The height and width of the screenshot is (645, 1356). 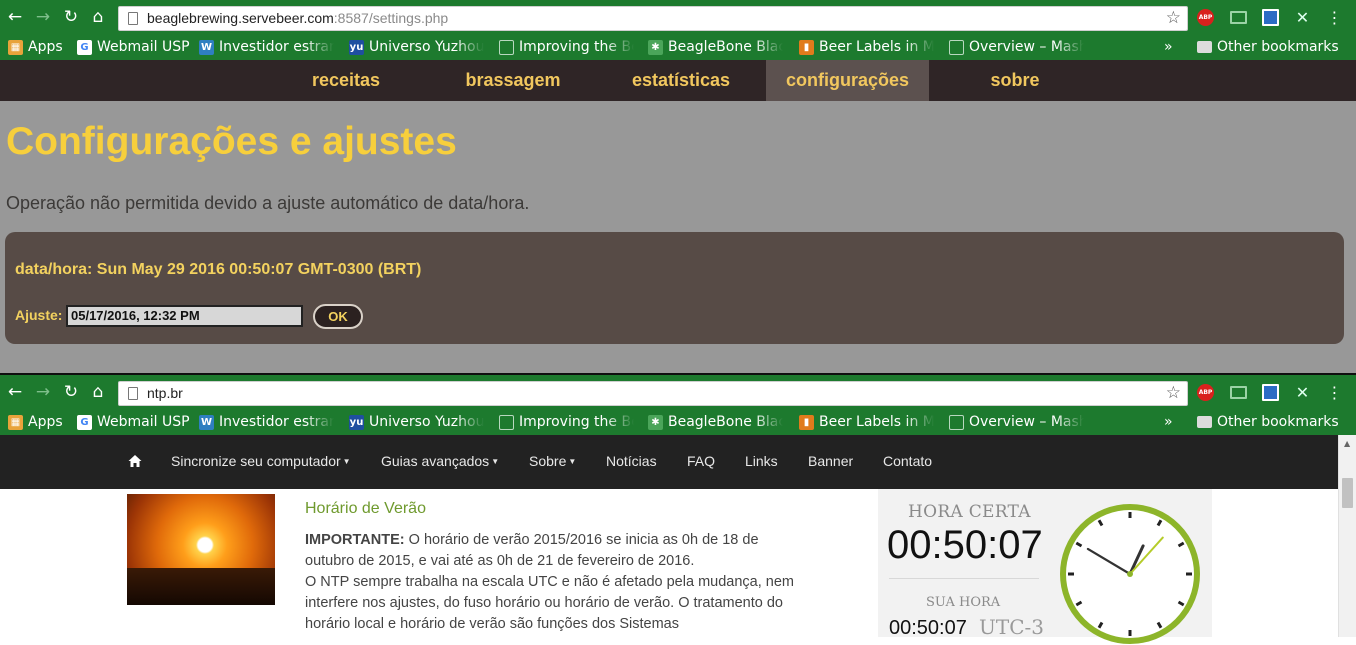 I want to click on home-icon, so click(x=135, y=461).